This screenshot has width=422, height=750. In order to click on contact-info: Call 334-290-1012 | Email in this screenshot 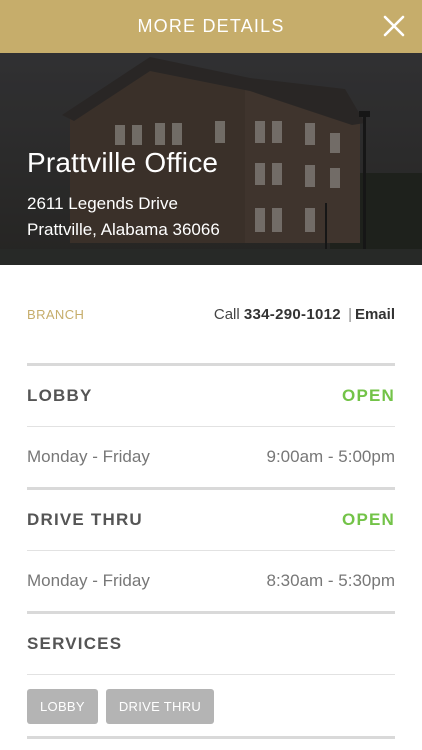, I will do `click(304, 314)`.